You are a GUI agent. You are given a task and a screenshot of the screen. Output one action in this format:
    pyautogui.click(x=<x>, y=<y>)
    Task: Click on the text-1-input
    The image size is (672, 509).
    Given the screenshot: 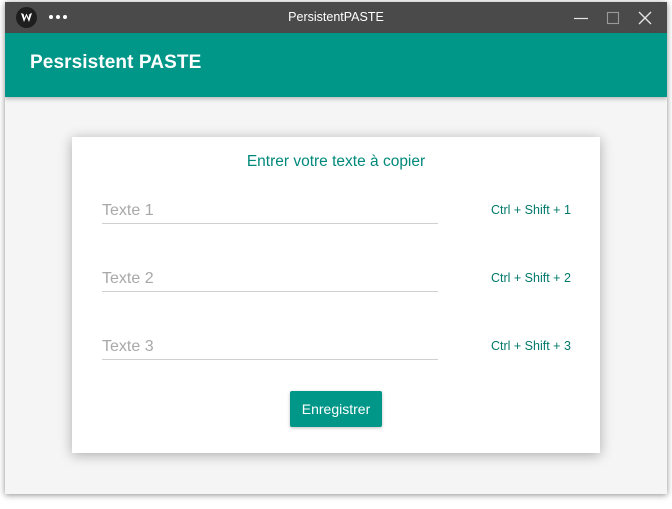 What is the action you would take?
    pyautogui.click(x=270, y=211)
    